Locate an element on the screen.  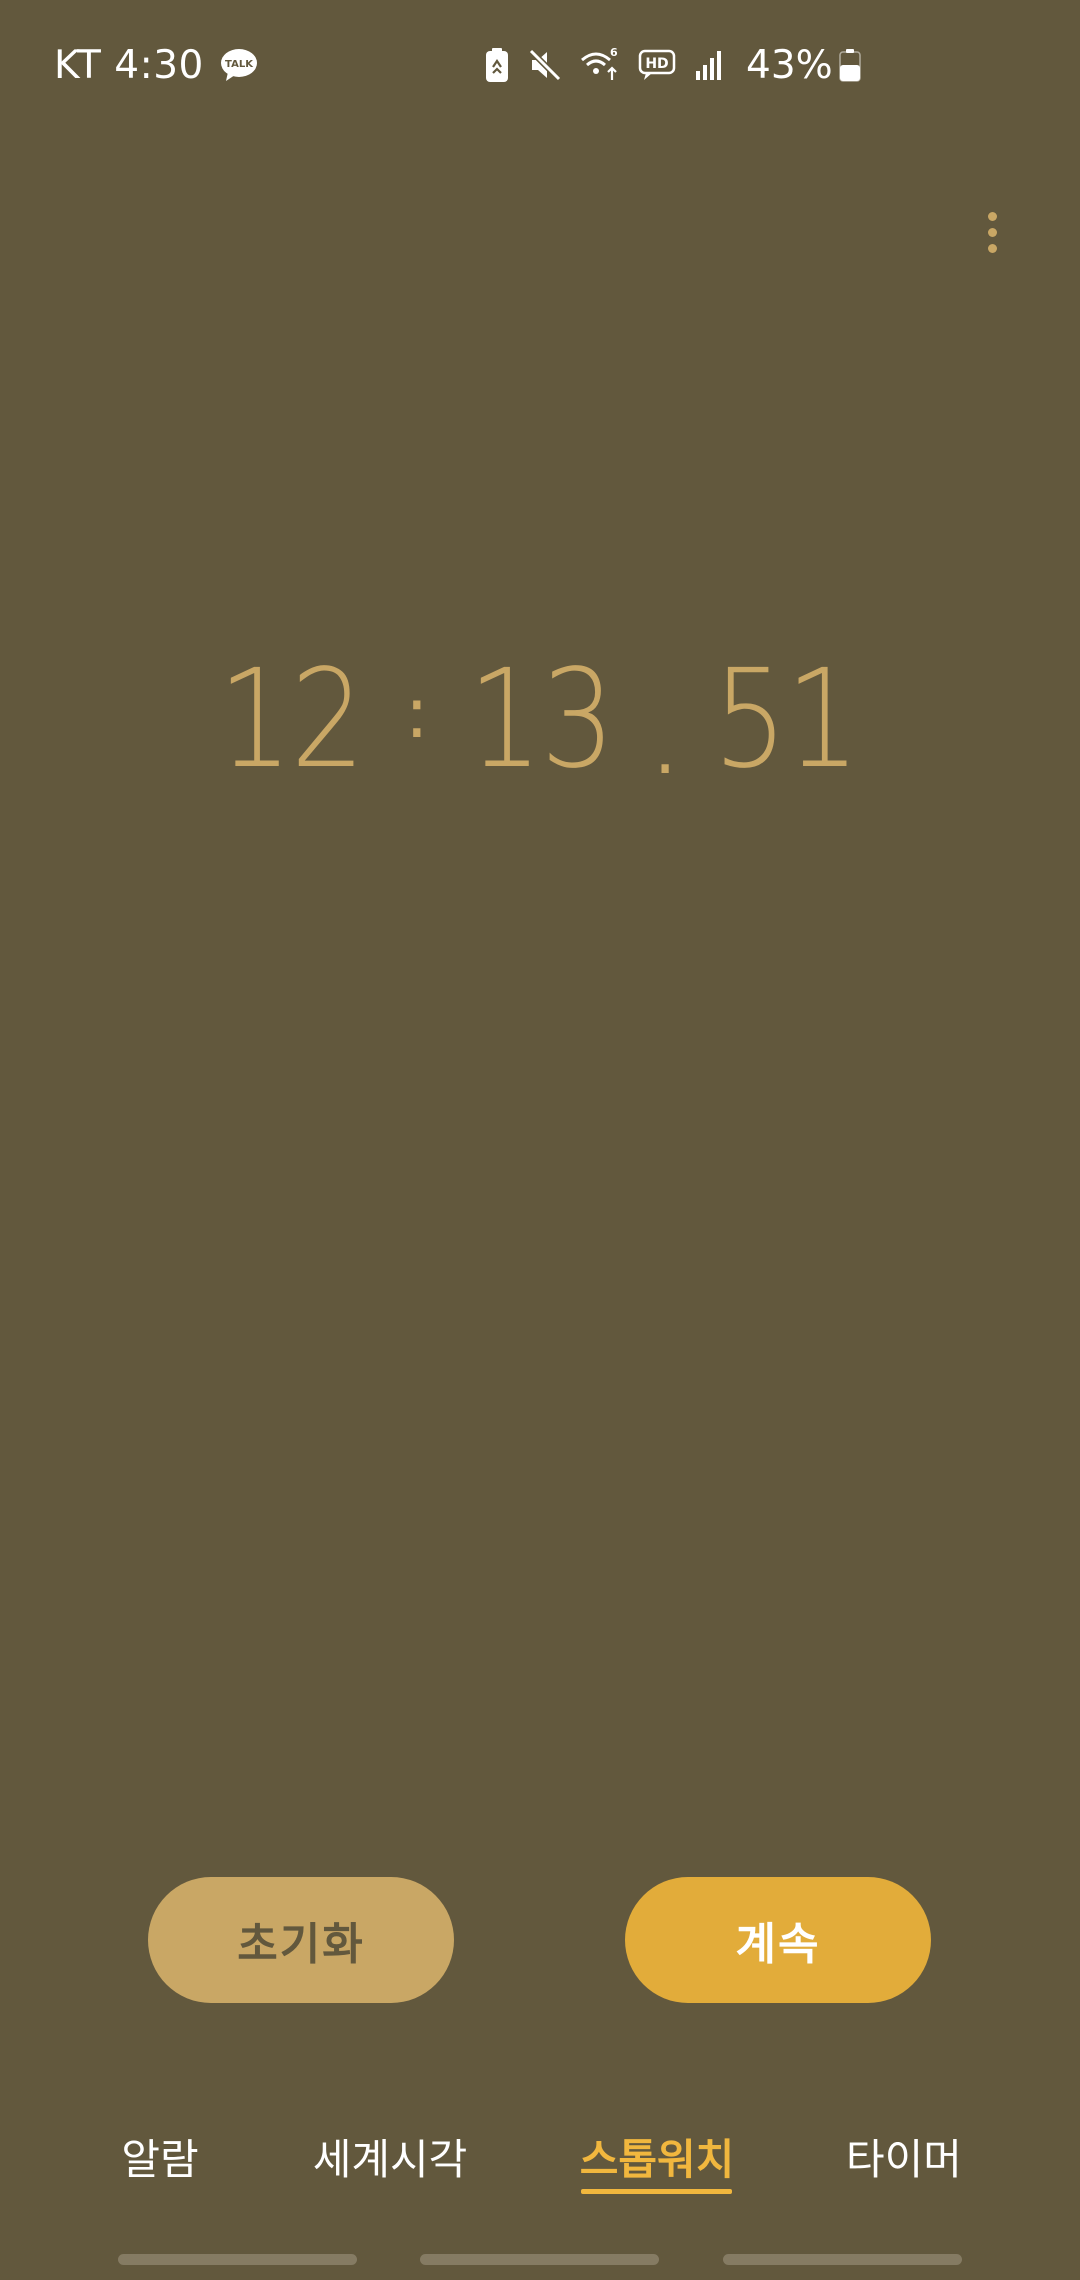
svg-text: TALK is located at coordinates (239, 64).